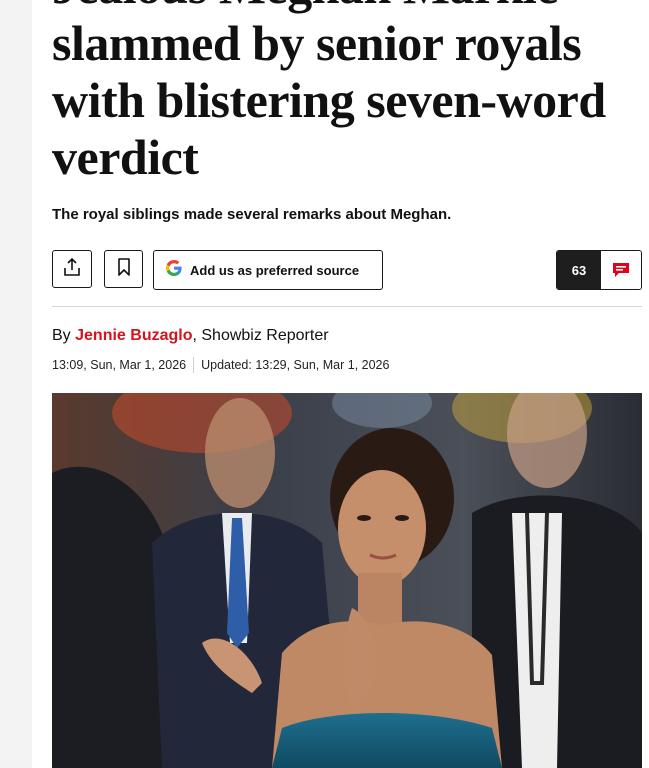 The width and height of the screenshot is (649, 768). Describe the element at coordinates (260, 335) in the screenshot. I see `author-role: , Showbiz Reporter` at that location.